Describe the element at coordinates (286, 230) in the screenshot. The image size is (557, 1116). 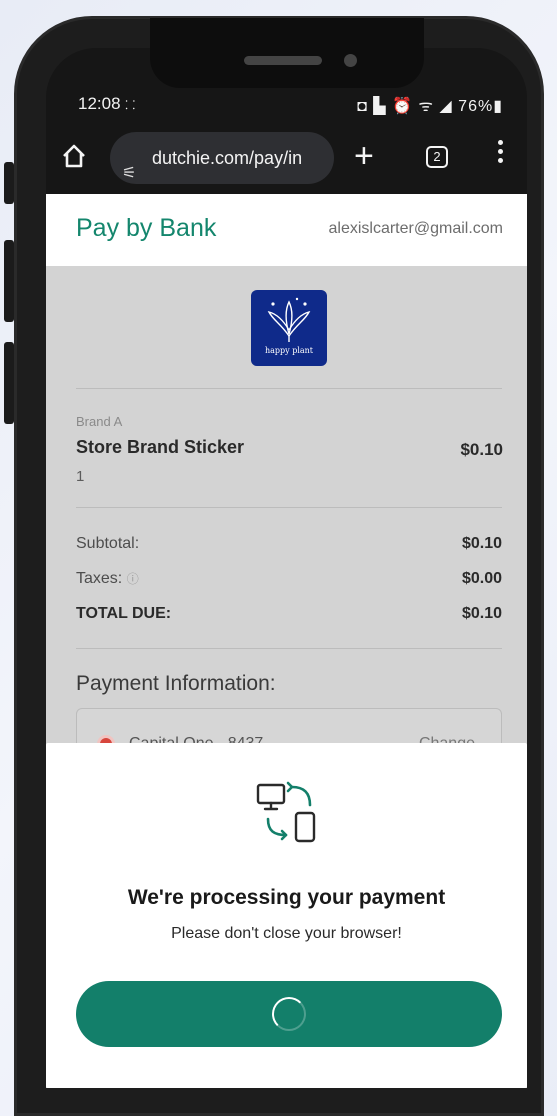
I see `page-header: Pay by Bank alexislcarter@gmail.com` at that location.